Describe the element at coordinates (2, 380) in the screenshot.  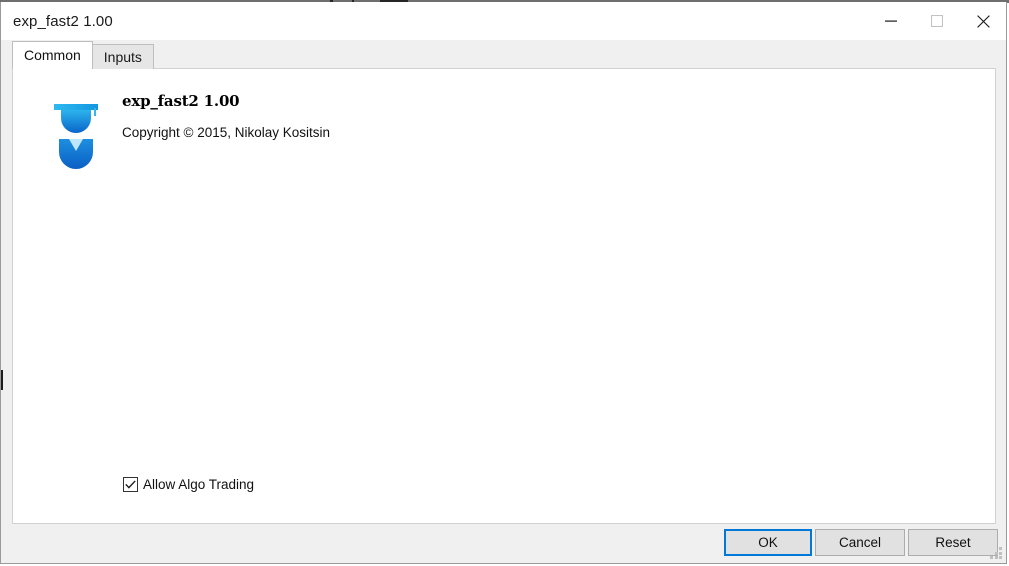
I see `window-left-edge-notch` at that location.